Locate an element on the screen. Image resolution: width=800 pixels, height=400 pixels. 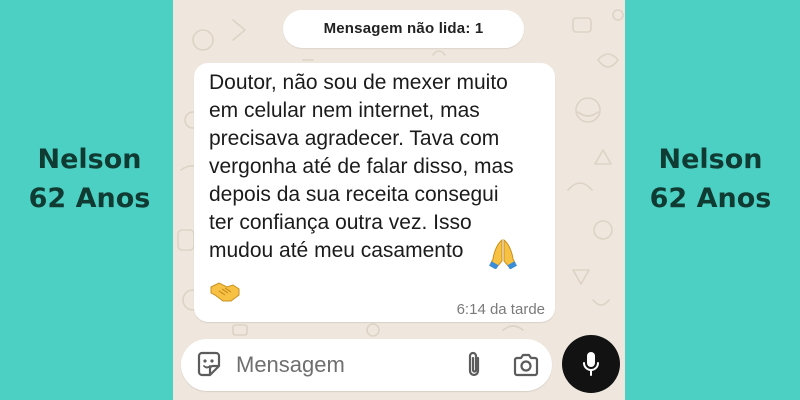
message-composer is located at coordinates (366, 365).